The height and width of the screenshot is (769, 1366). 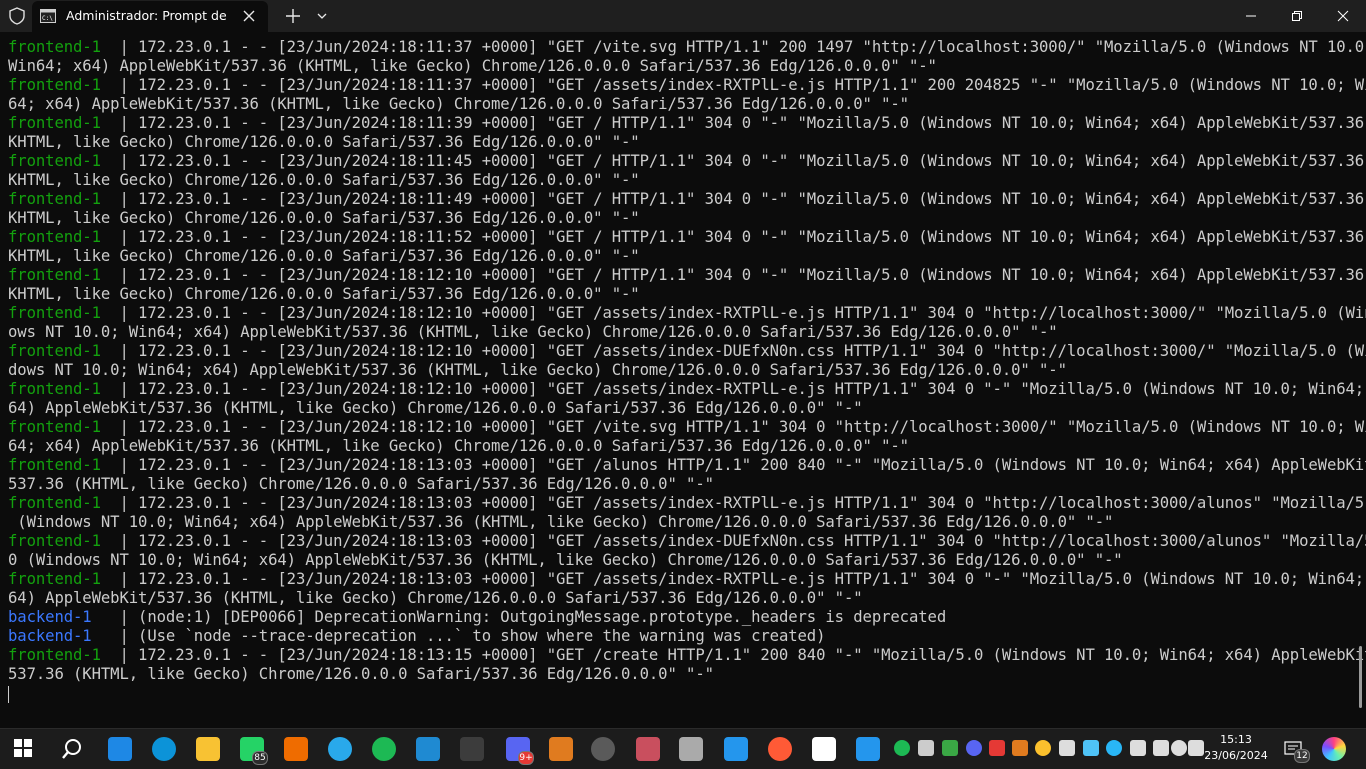 I want to click on terminal-tab: C:\ Administrador: Prompt de con, so click(x=150, y=16).